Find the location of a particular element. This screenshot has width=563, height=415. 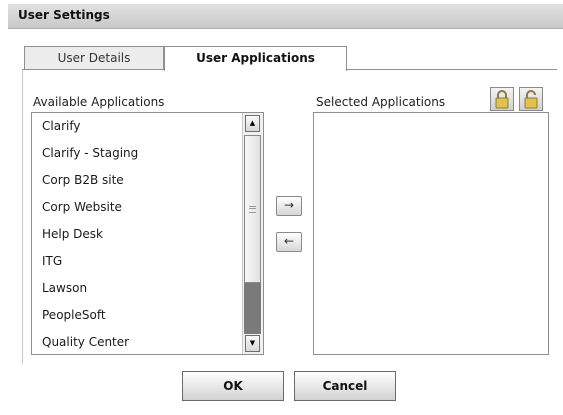

list-item: Lawson is located at coordinates (137, 288).